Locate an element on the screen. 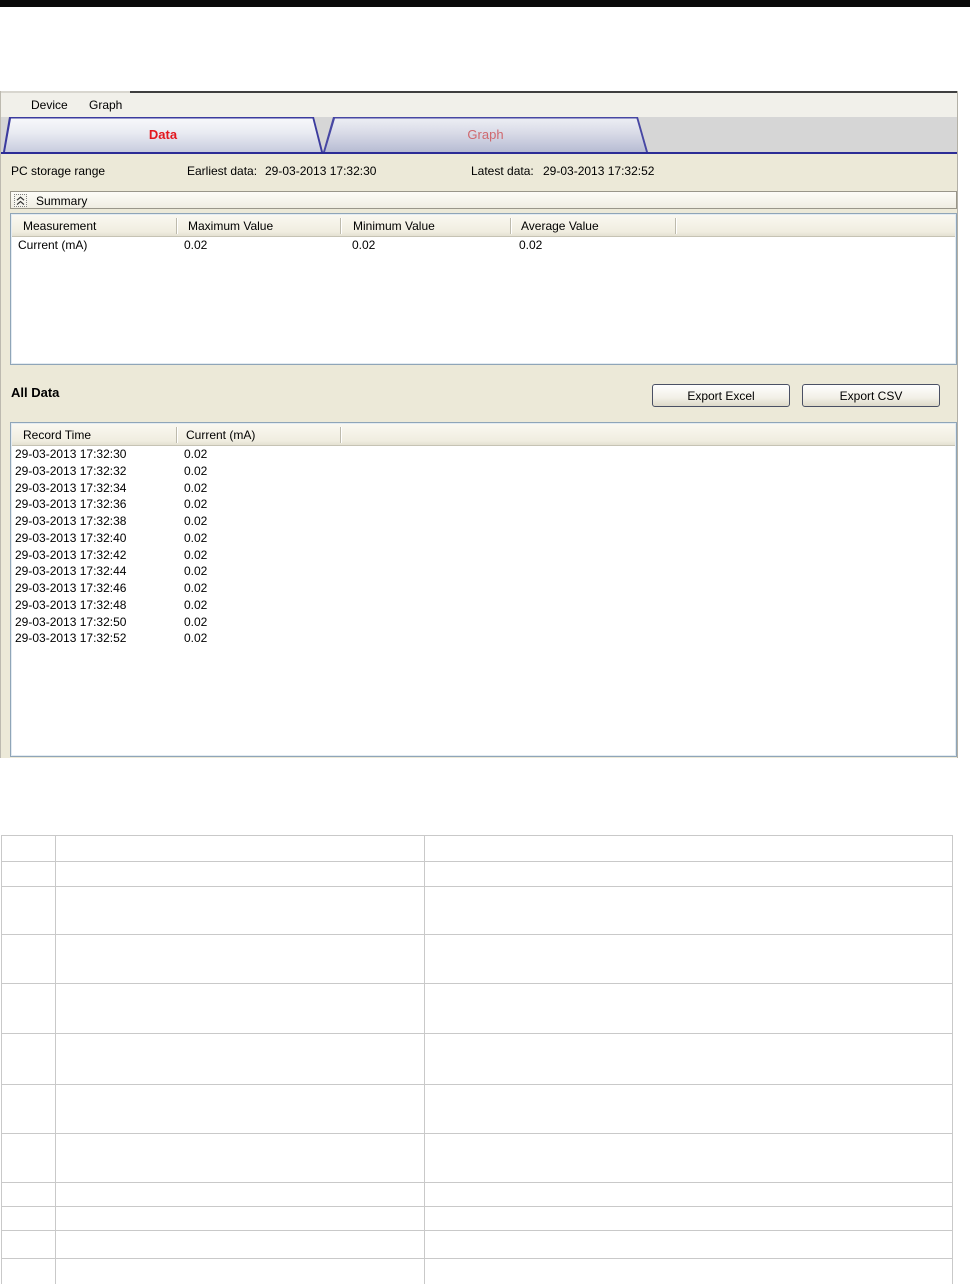  double-chevron-up-icon is located at coordinates (20, 200).